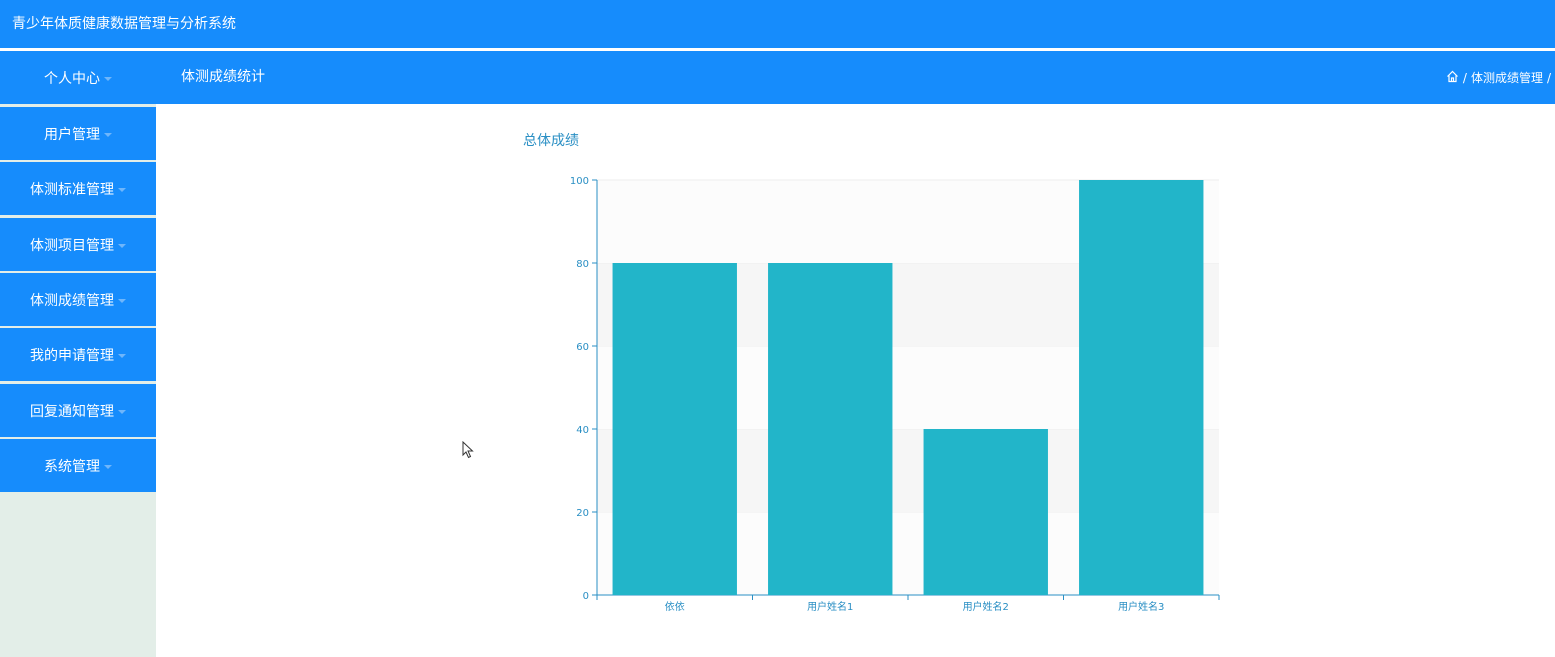 The width and height of the screenshot is (1555, 657). Describe the element at coordinates (675, 606) in the screenshot. I see `x-tick-label: 依依` at that location.